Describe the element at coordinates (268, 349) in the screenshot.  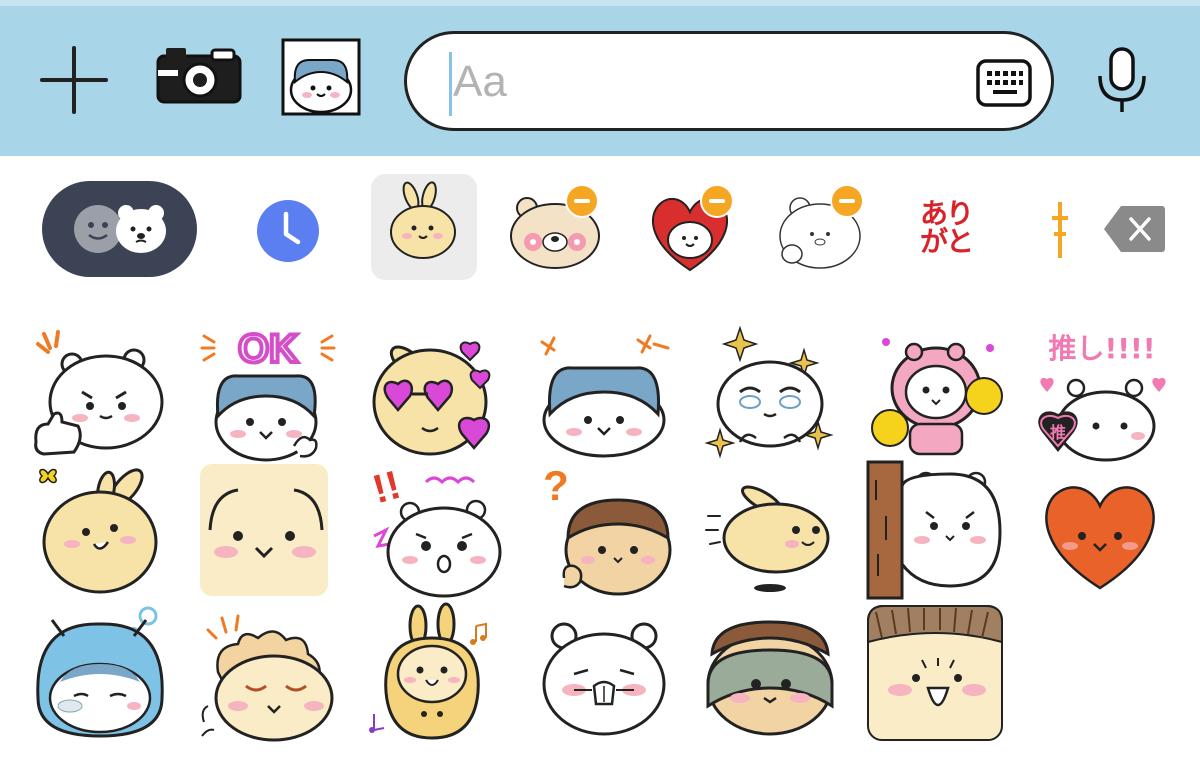
I see `ok-caption: OK` at that location.